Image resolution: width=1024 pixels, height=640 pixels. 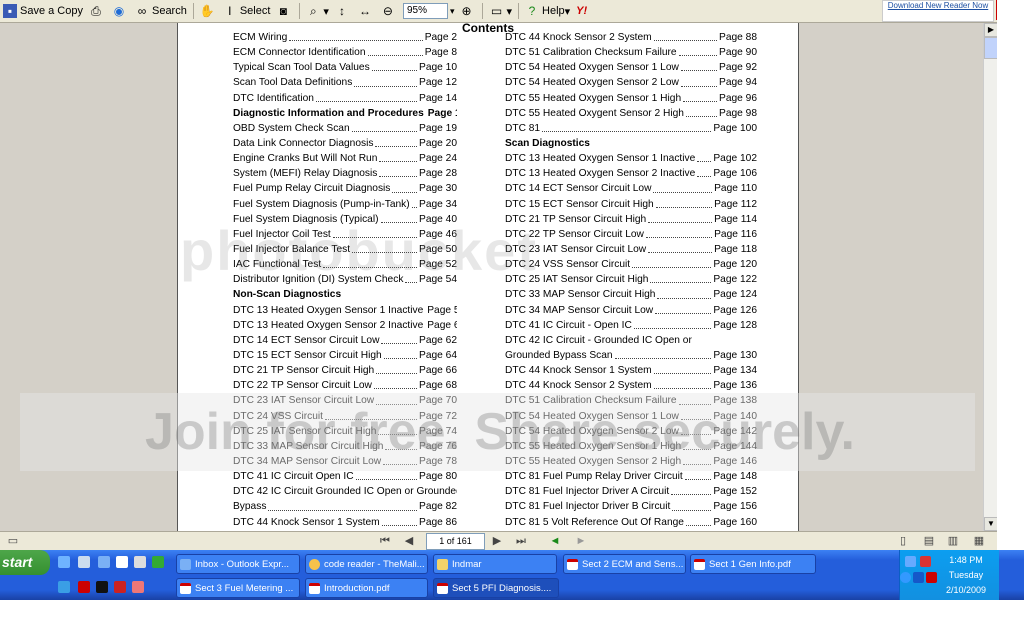 I want to click on vertical-scrollbar: ▶ ▼, so click(x=990, y=277).